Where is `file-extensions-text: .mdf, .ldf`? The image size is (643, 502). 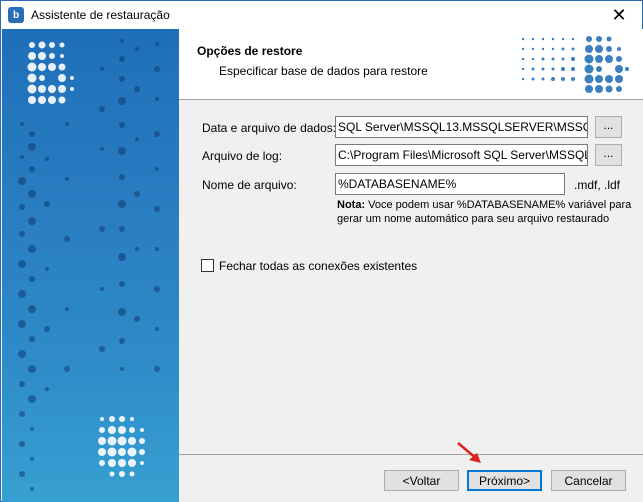
file-extensions-text: .mdf, .ldf is located at coordinates (597, 185).